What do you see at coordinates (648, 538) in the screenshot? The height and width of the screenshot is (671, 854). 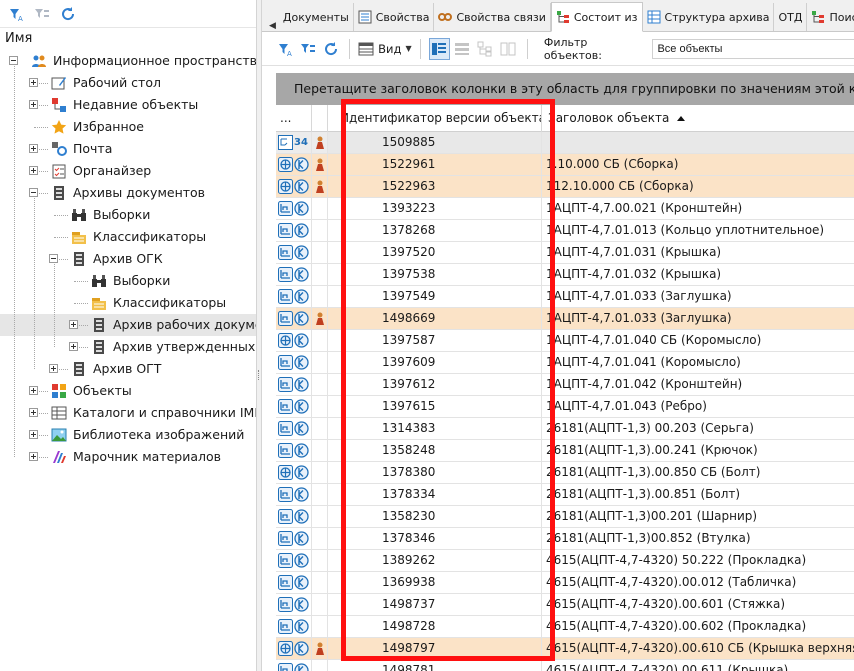 I see `object-title-cell: 26181(АЦПТ-1,3)00.852 (Втулка)` at bounding box center [648, 538].